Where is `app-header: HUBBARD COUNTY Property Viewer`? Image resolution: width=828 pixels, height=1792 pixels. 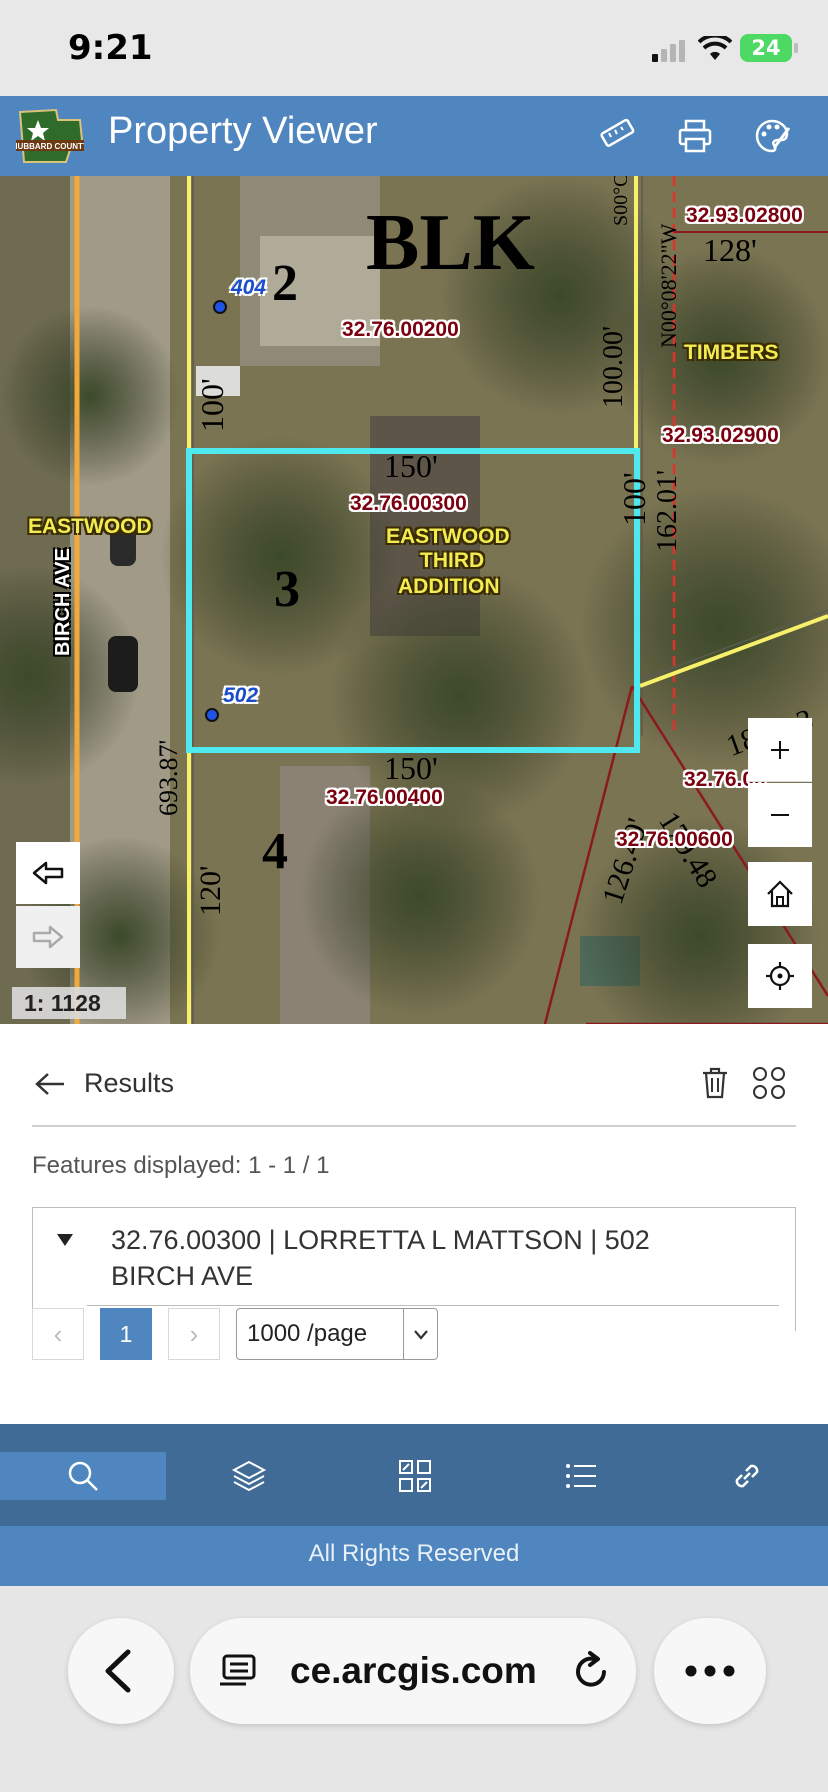 app-header: HUBBARD COUNTY Property Viewer is located at coordinates (414, 136).